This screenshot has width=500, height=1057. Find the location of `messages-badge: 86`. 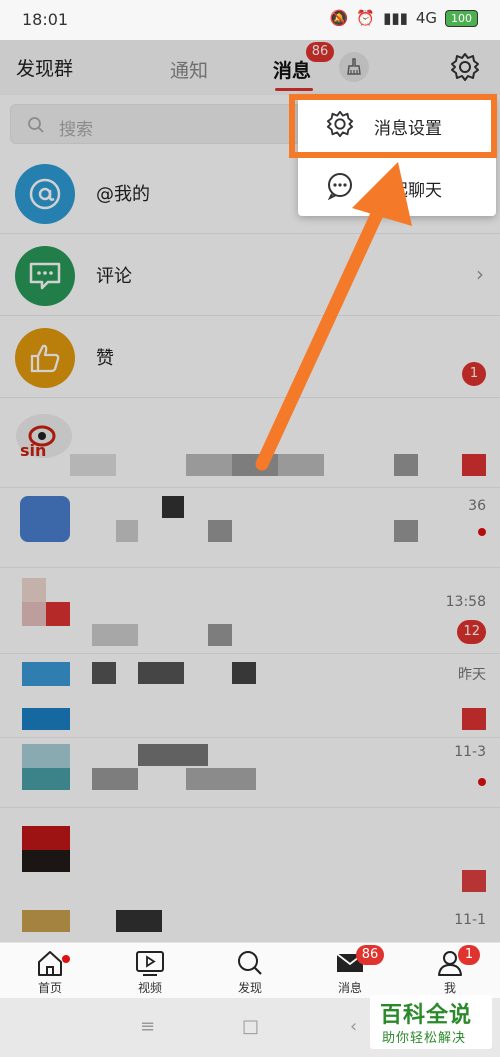

messages-badge: 86 is located at coordinates (320, 52).